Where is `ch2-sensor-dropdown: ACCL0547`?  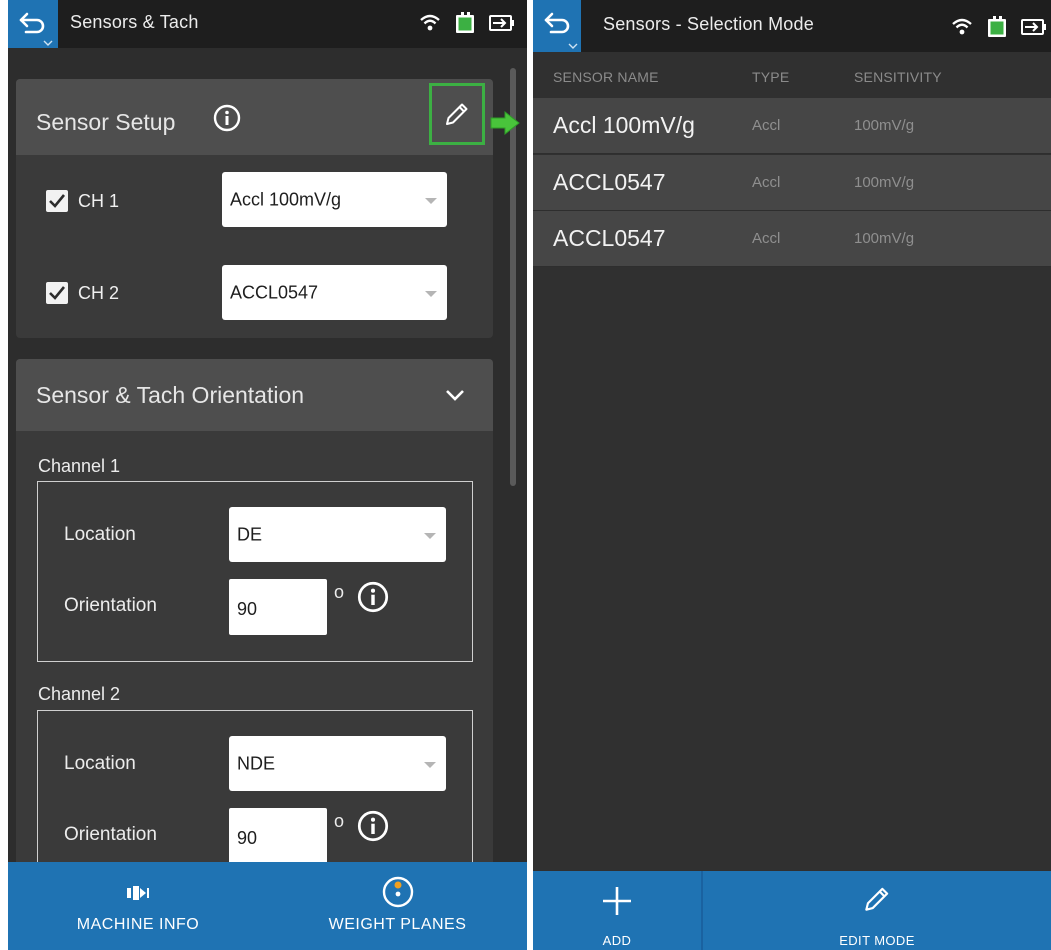 ch2-sensor-dropdown: ACCL0547 is located at coordinates (334, 292).